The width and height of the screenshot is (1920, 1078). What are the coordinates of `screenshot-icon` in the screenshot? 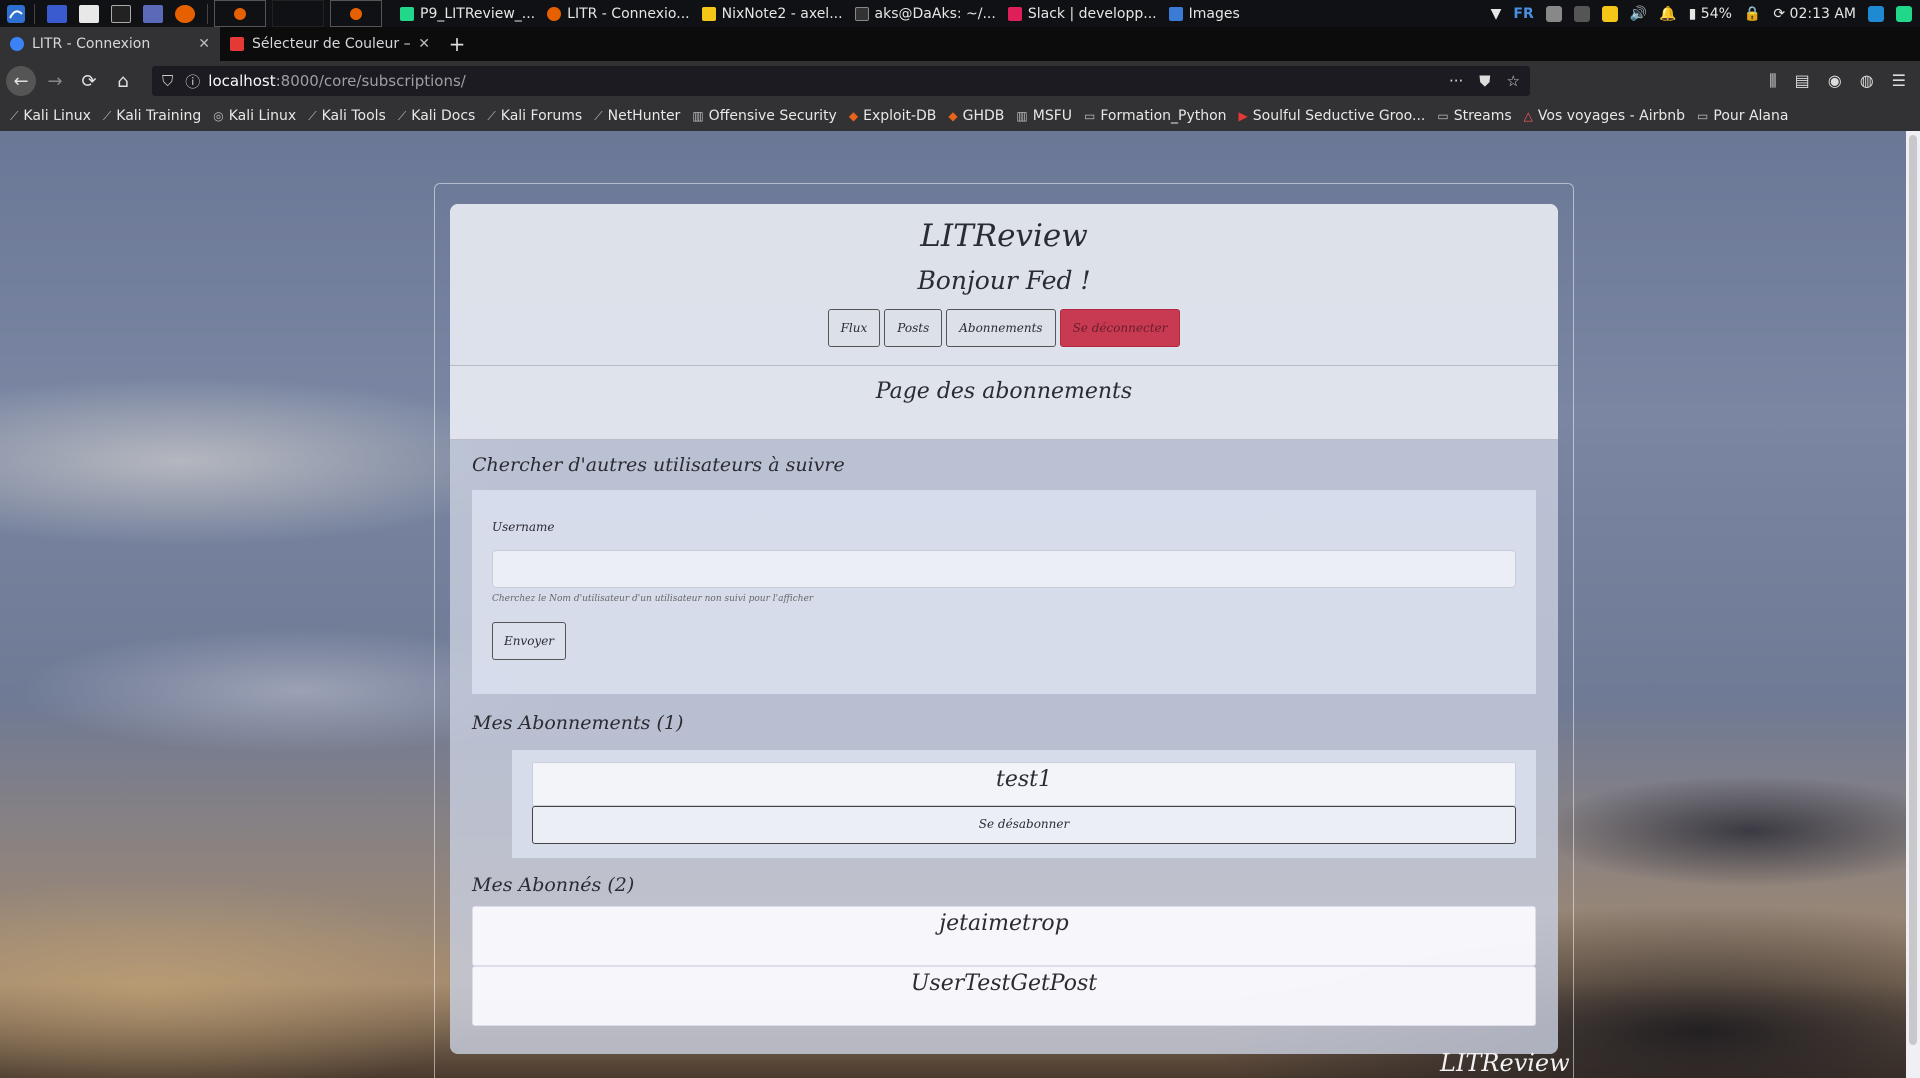 It's located at (153, 13).